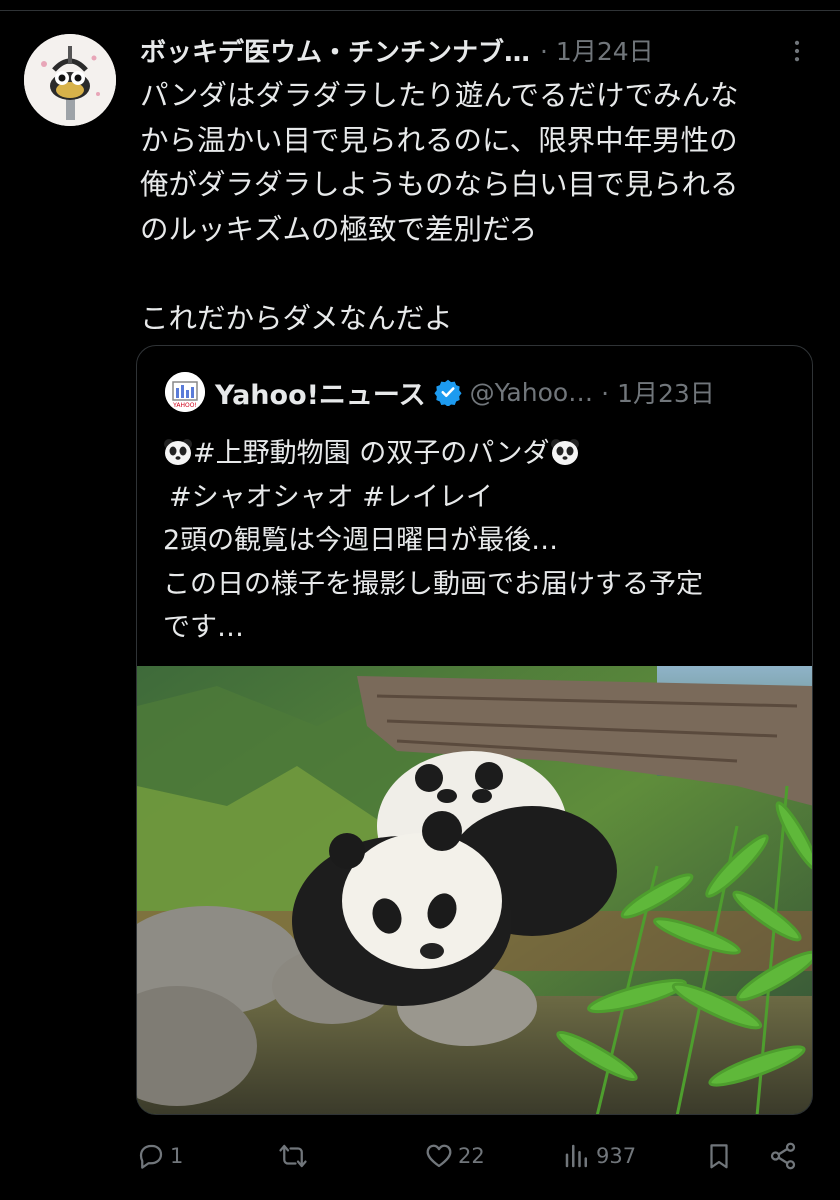 This screenshot has width=840, height=1200. What do you see at coordinates (658, 392) in the screenshot?
I see `quoted-timestamp: · 1月23日` at bounding box center [658, 392].